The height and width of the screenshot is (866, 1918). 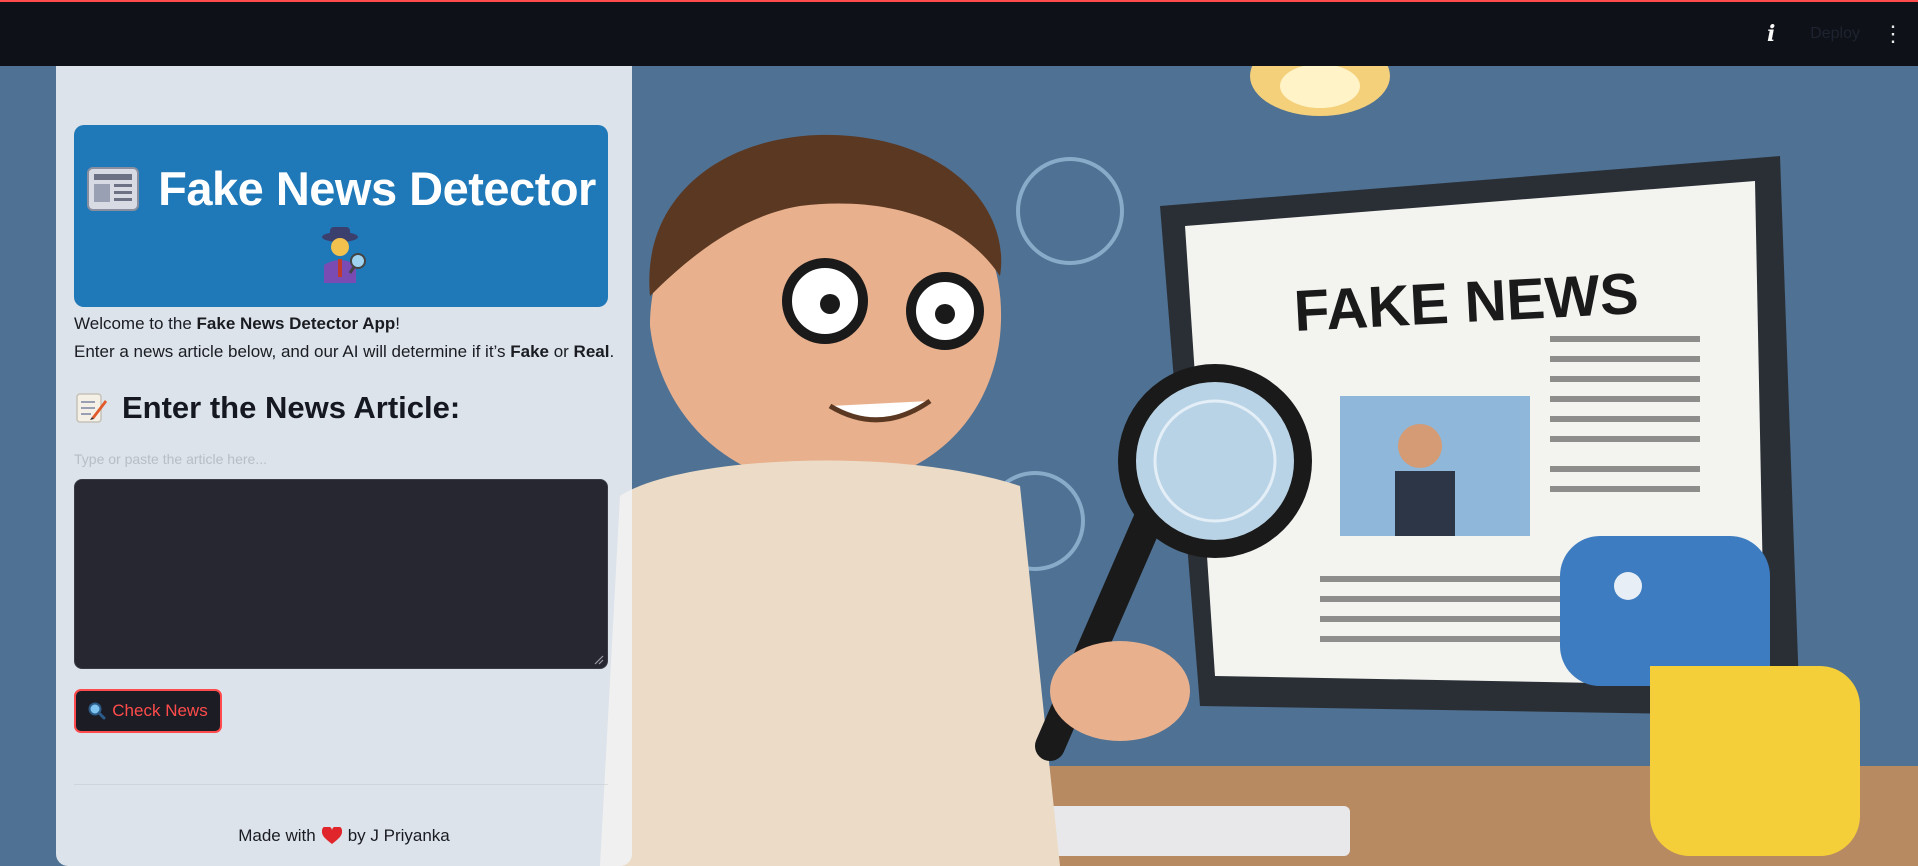 I want to click on footer-author: by J Priyanka, so click(x=398, y=835).